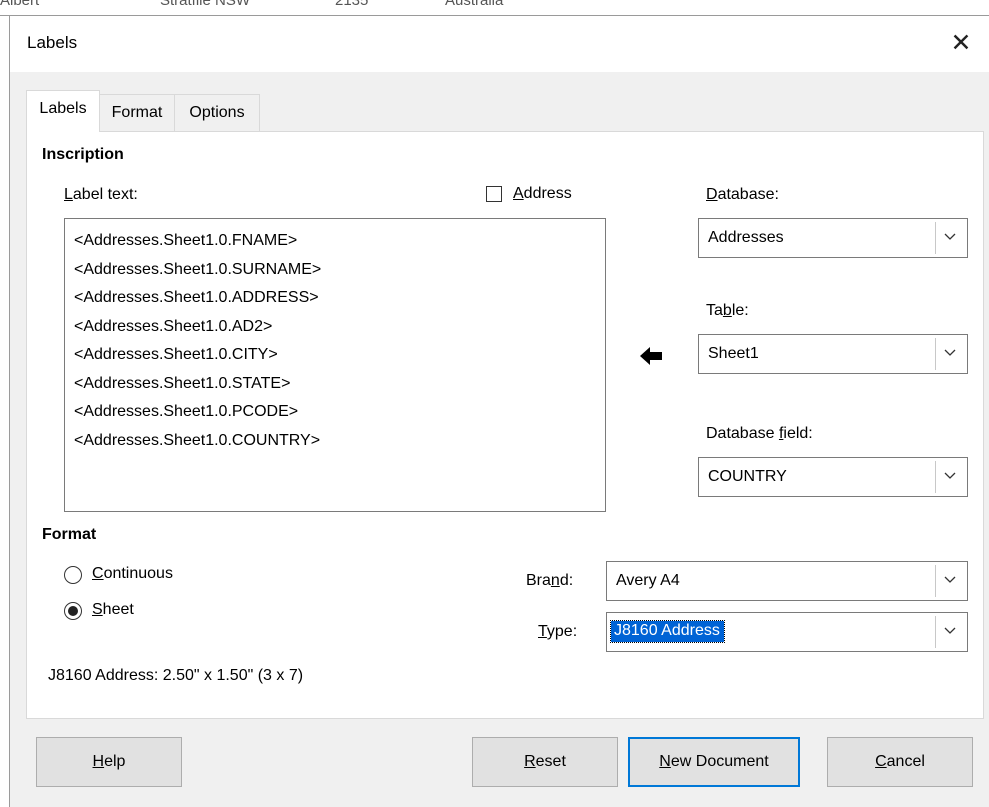 The height and width of the screenshot is (807, 989). I want to click on background-text: Stratfile NSW, so click(205, 4).